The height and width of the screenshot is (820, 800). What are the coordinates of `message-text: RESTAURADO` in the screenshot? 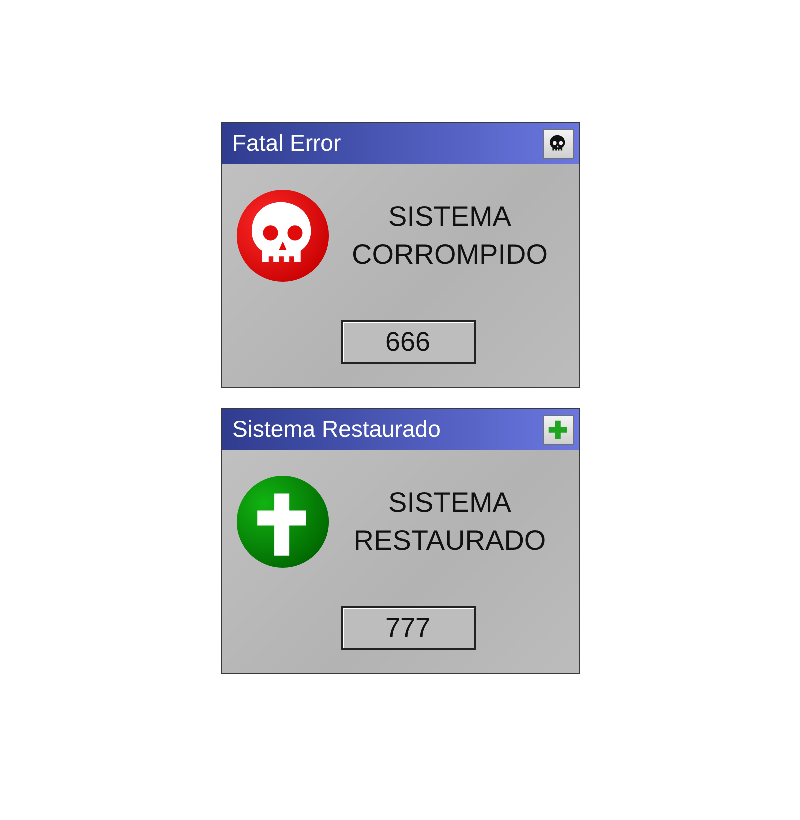 It's located at (450, 541).